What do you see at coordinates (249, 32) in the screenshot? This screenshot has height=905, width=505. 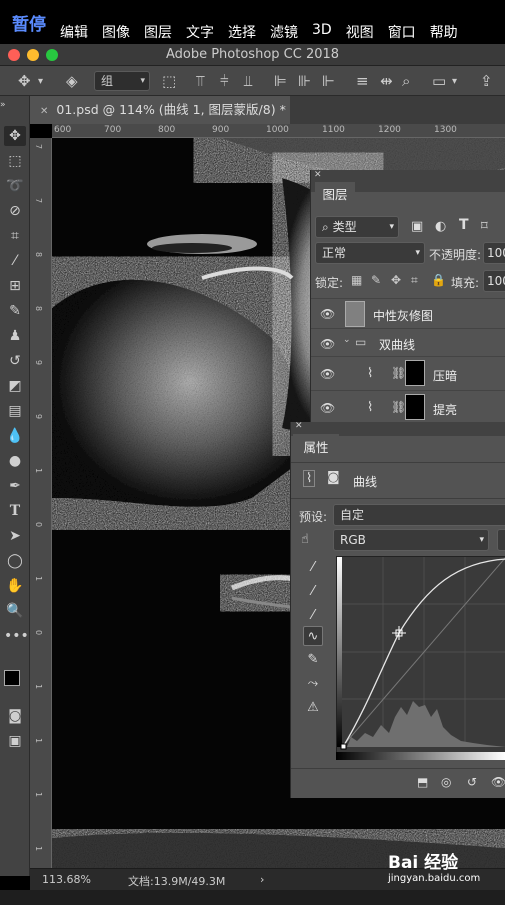 I see `menu-select: 选择` at bounding box center [249, 32].